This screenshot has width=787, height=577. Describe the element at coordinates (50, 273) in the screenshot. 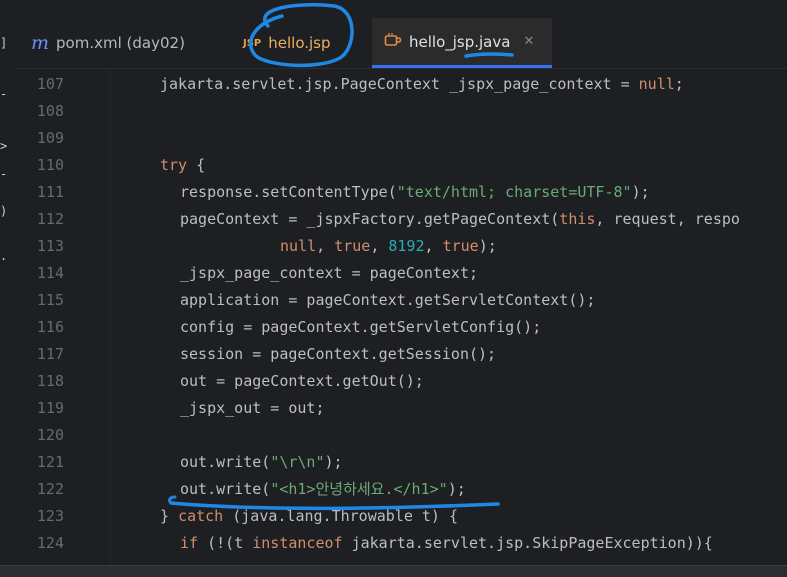

I see `line-number: 114` at that location.